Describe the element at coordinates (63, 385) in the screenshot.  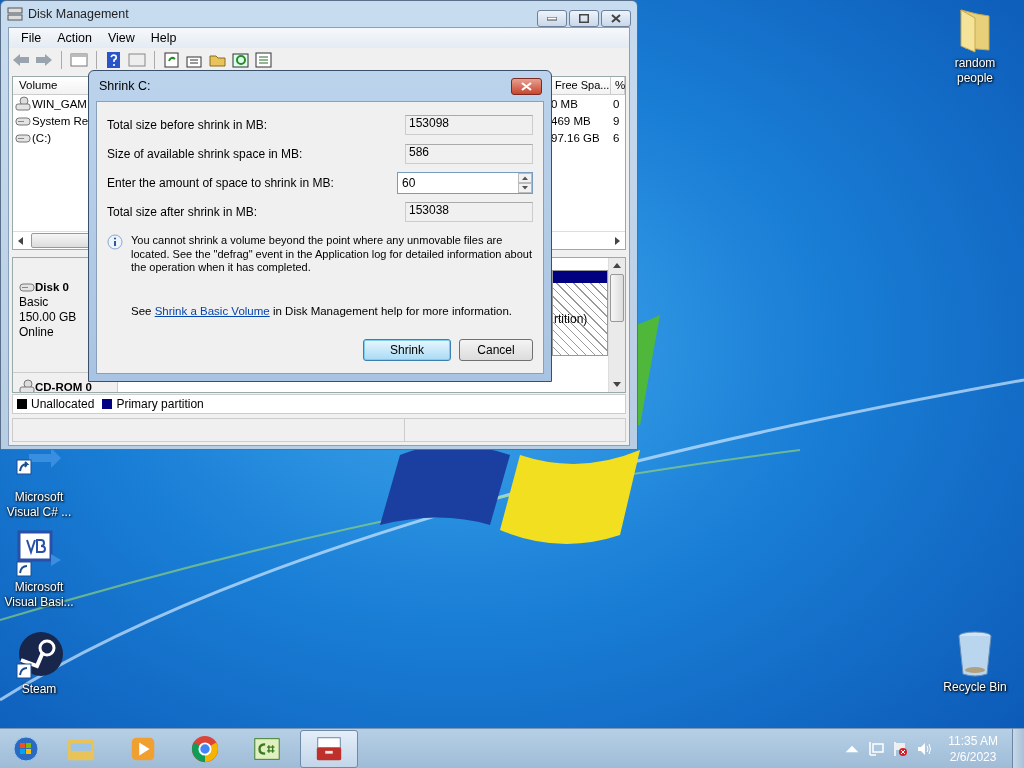
I see `disk-name: CD-ROM 0` at that location.